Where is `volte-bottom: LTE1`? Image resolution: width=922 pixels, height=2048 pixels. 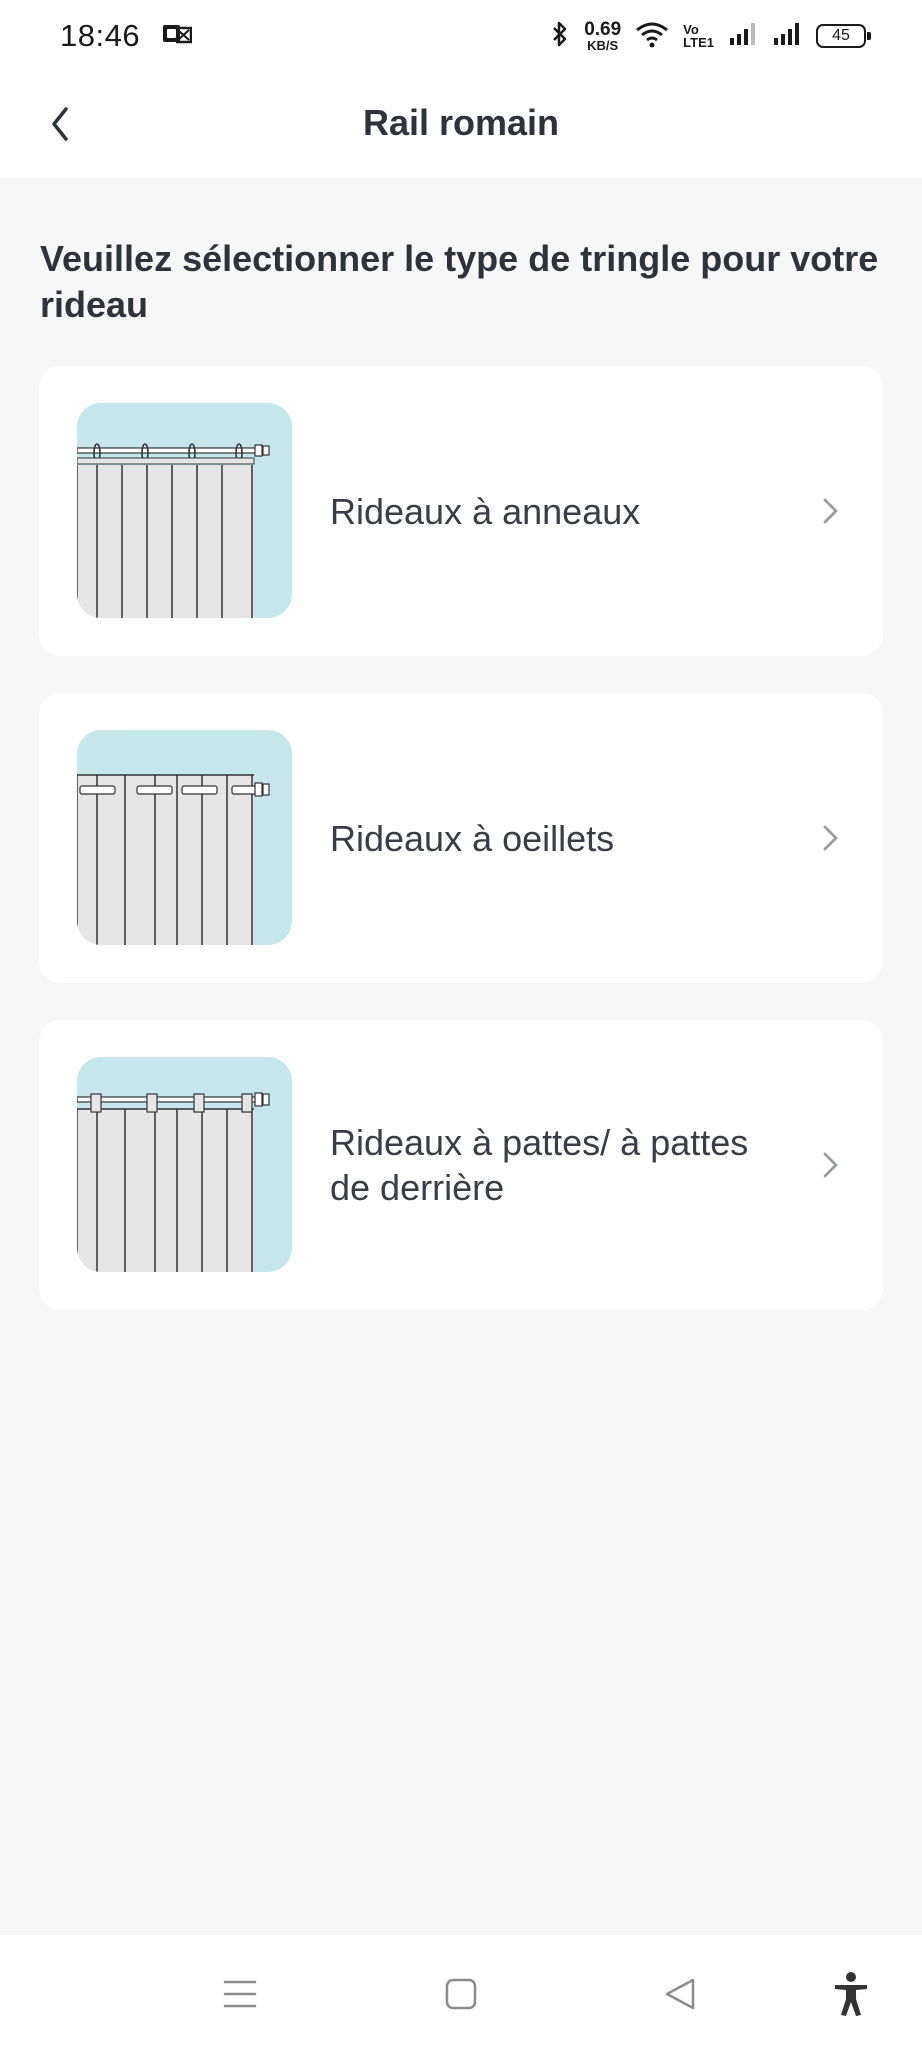 volte-bottom: LTE1 is located at coordinates (698, 42).